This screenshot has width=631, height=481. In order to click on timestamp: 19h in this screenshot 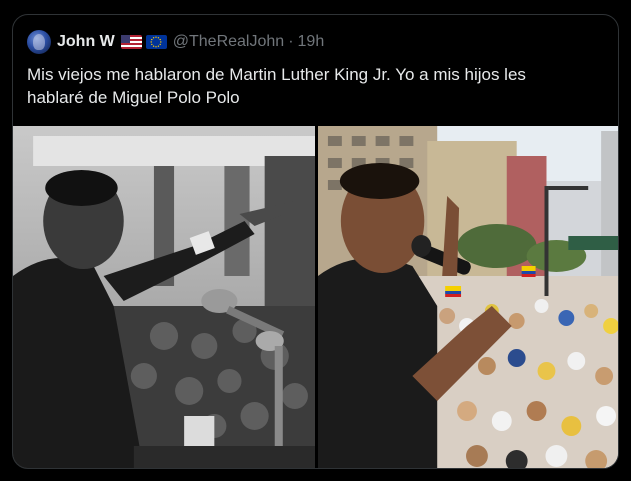, I will do `click(311, 42)`.